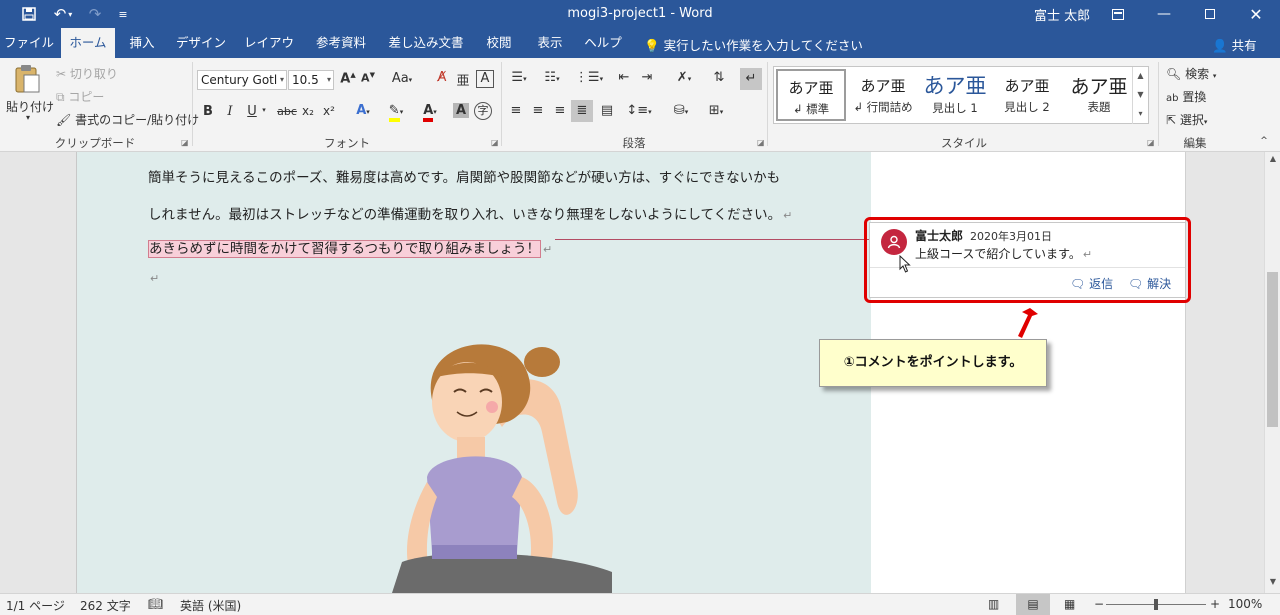  I want to click on scroll-up-icon: ▲, so click(1272, 161).